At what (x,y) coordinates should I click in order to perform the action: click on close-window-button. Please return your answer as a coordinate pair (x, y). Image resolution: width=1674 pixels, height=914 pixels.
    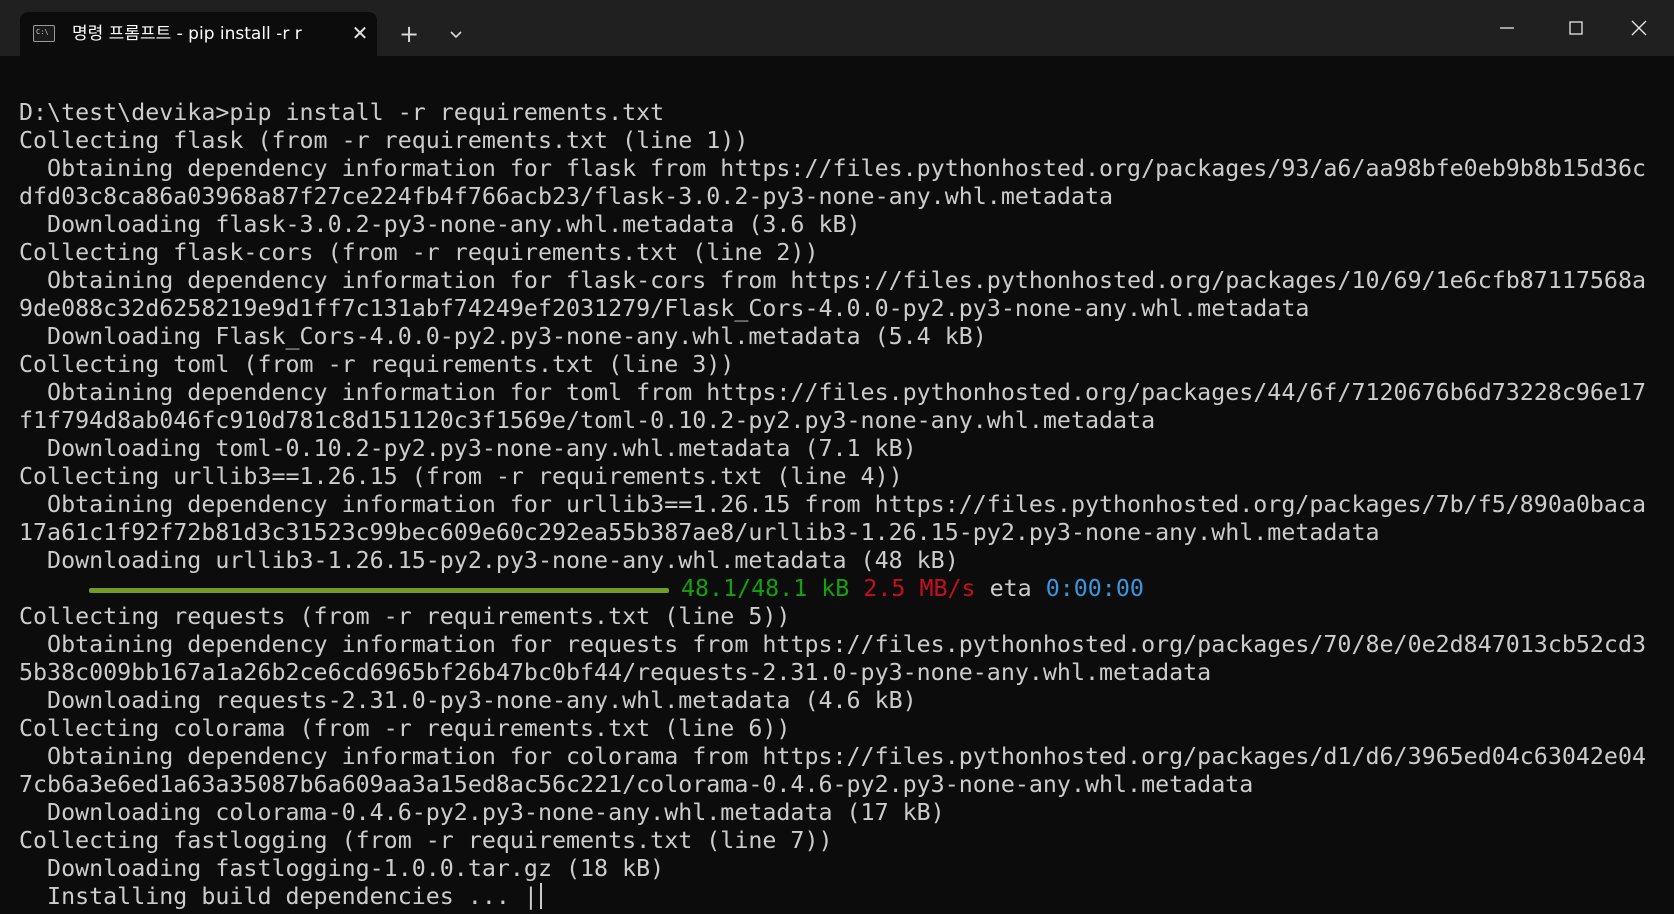
    Looking at the image, I should click on (1639, 28).